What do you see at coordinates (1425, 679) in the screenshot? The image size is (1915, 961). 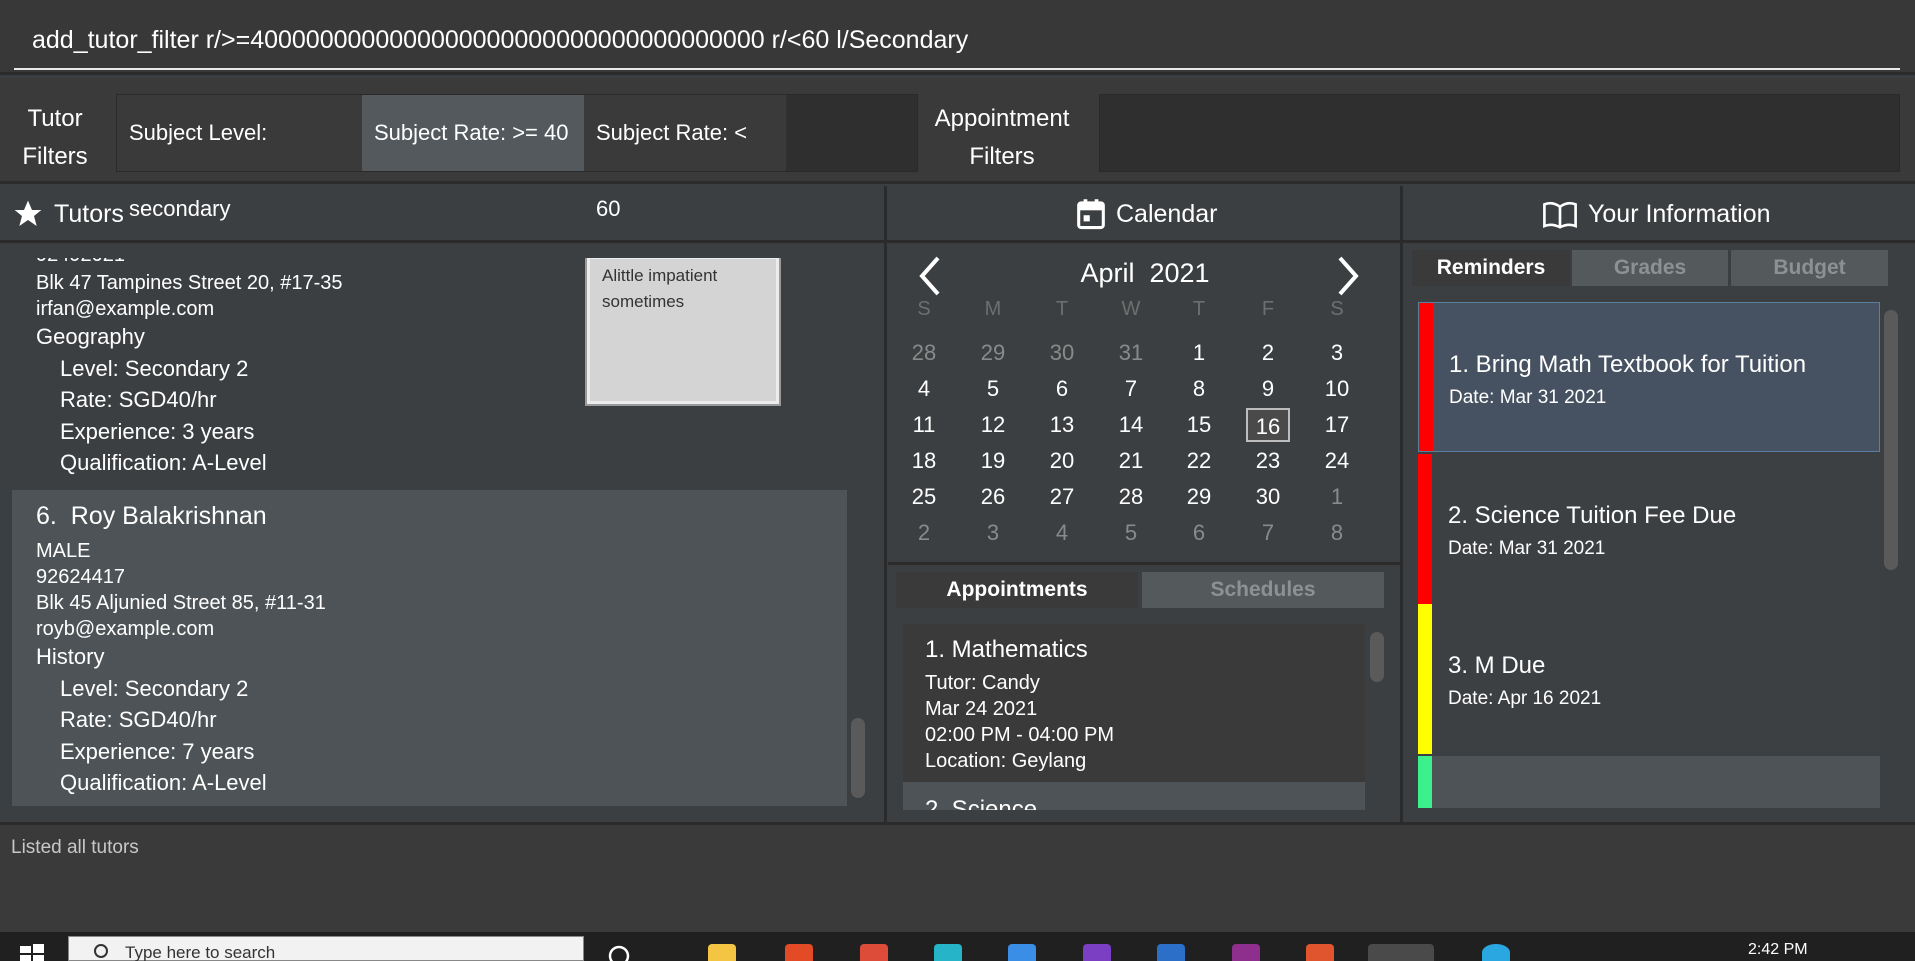 I see `reminder-priority-bar` at bounding box center [1425, 679].